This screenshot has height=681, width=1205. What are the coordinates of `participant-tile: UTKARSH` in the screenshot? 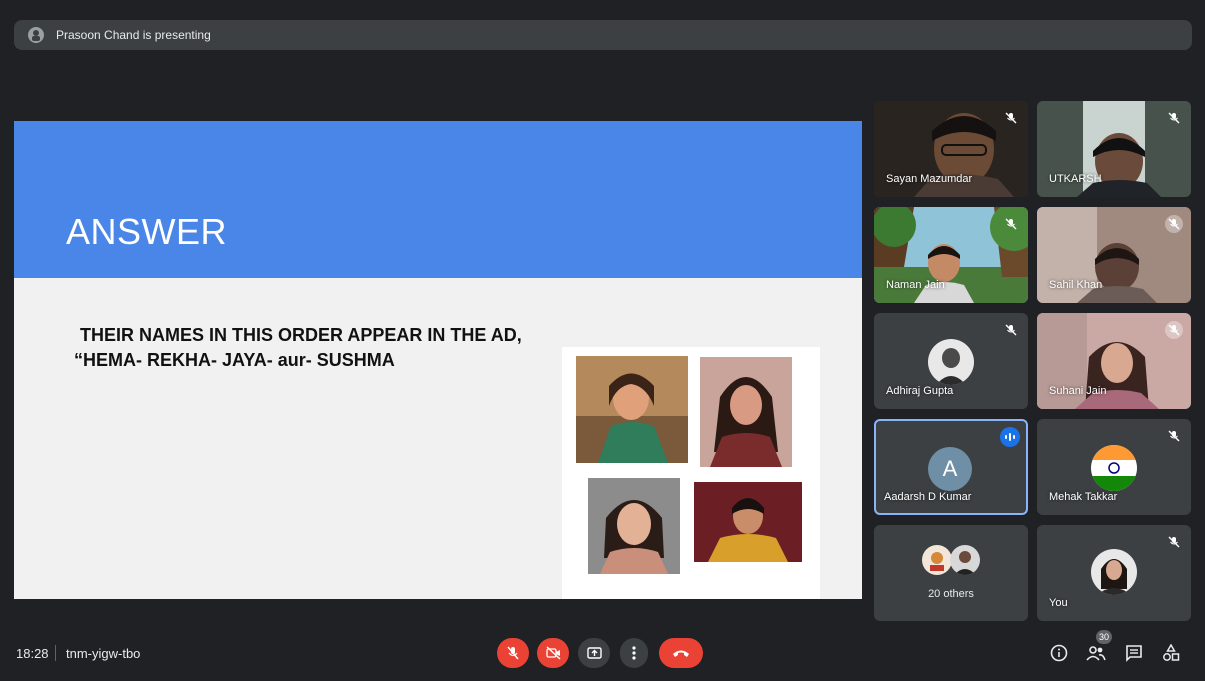 It's located at (1114, 149).